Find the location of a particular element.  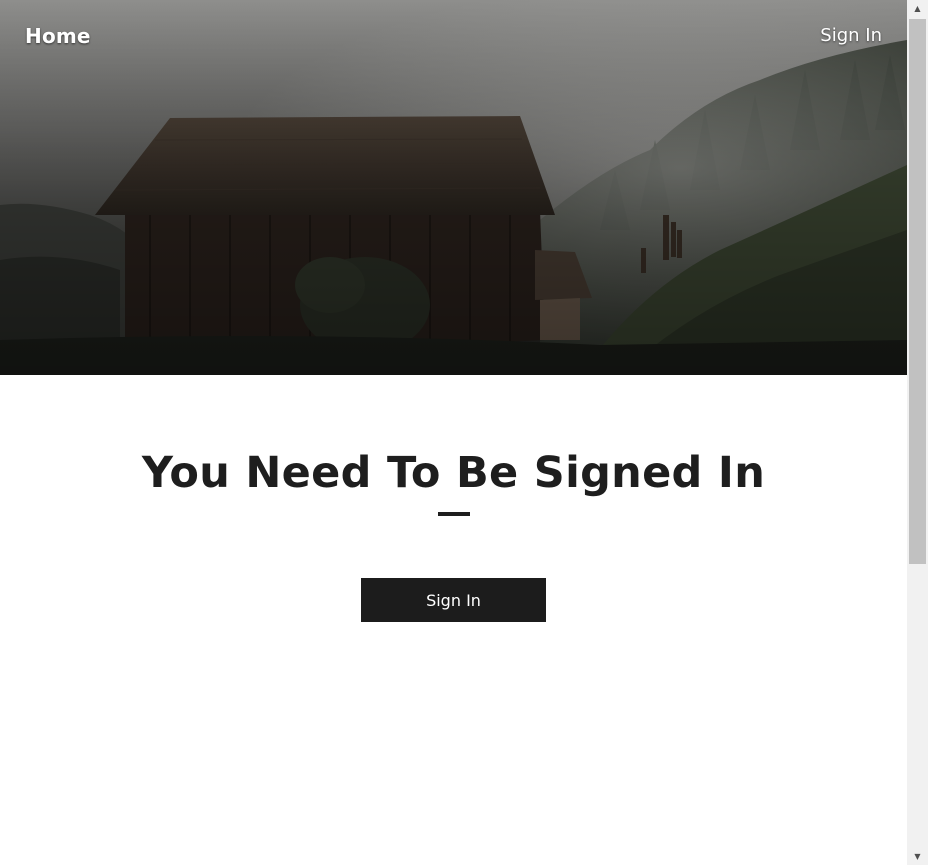

sign-in-button: Sign In is located at coordinates (453, 600).